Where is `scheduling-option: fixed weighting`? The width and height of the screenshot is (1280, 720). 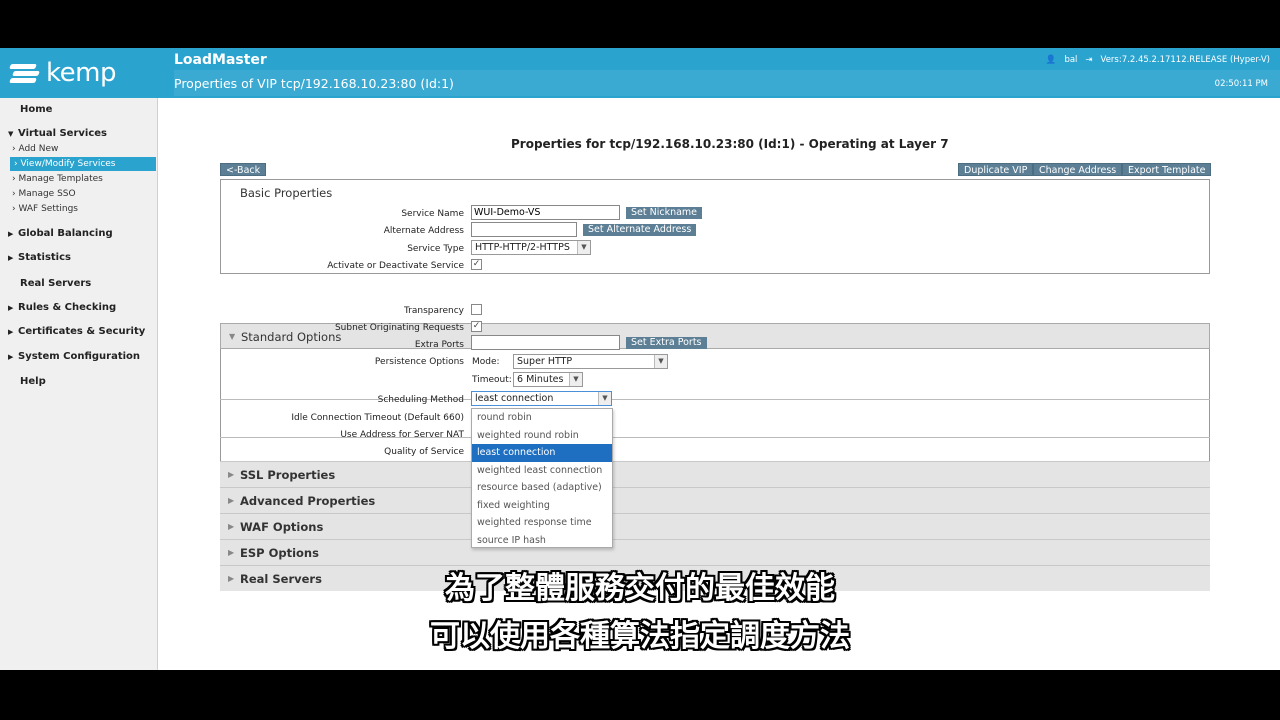 scheduling-option: fixed weighting is located at coordinates (542, 506).